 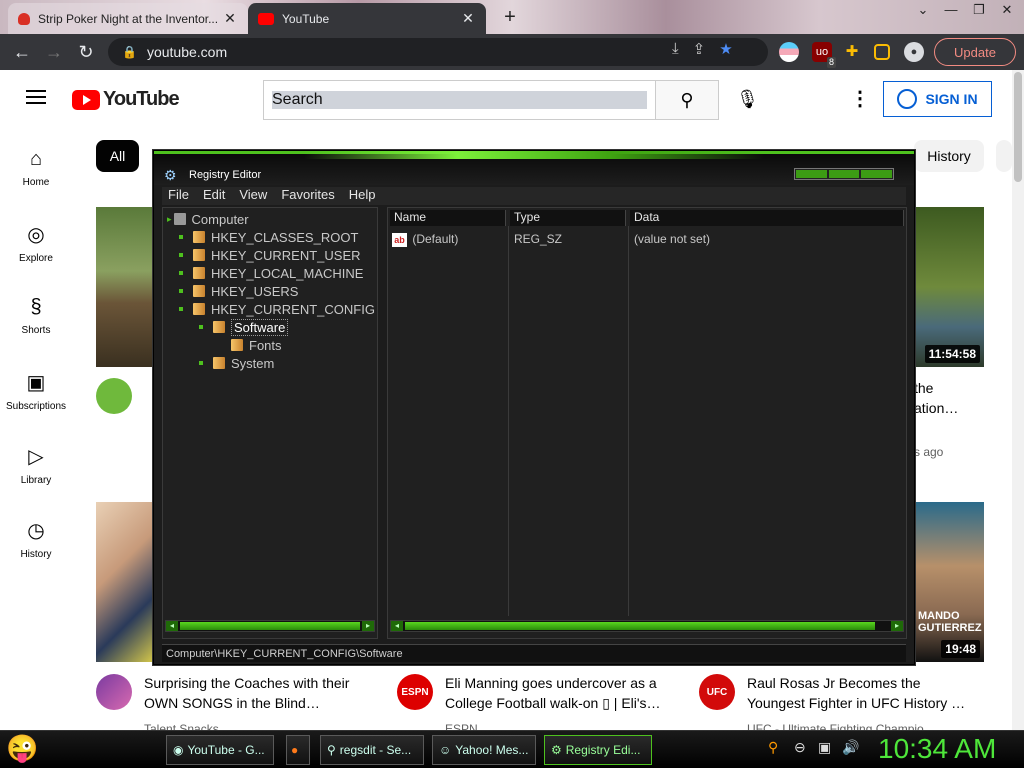 What do you see at coordinates (510, 17) in the screenshot?
I see `new-tab-button: +` at bounding box center [510, 17].